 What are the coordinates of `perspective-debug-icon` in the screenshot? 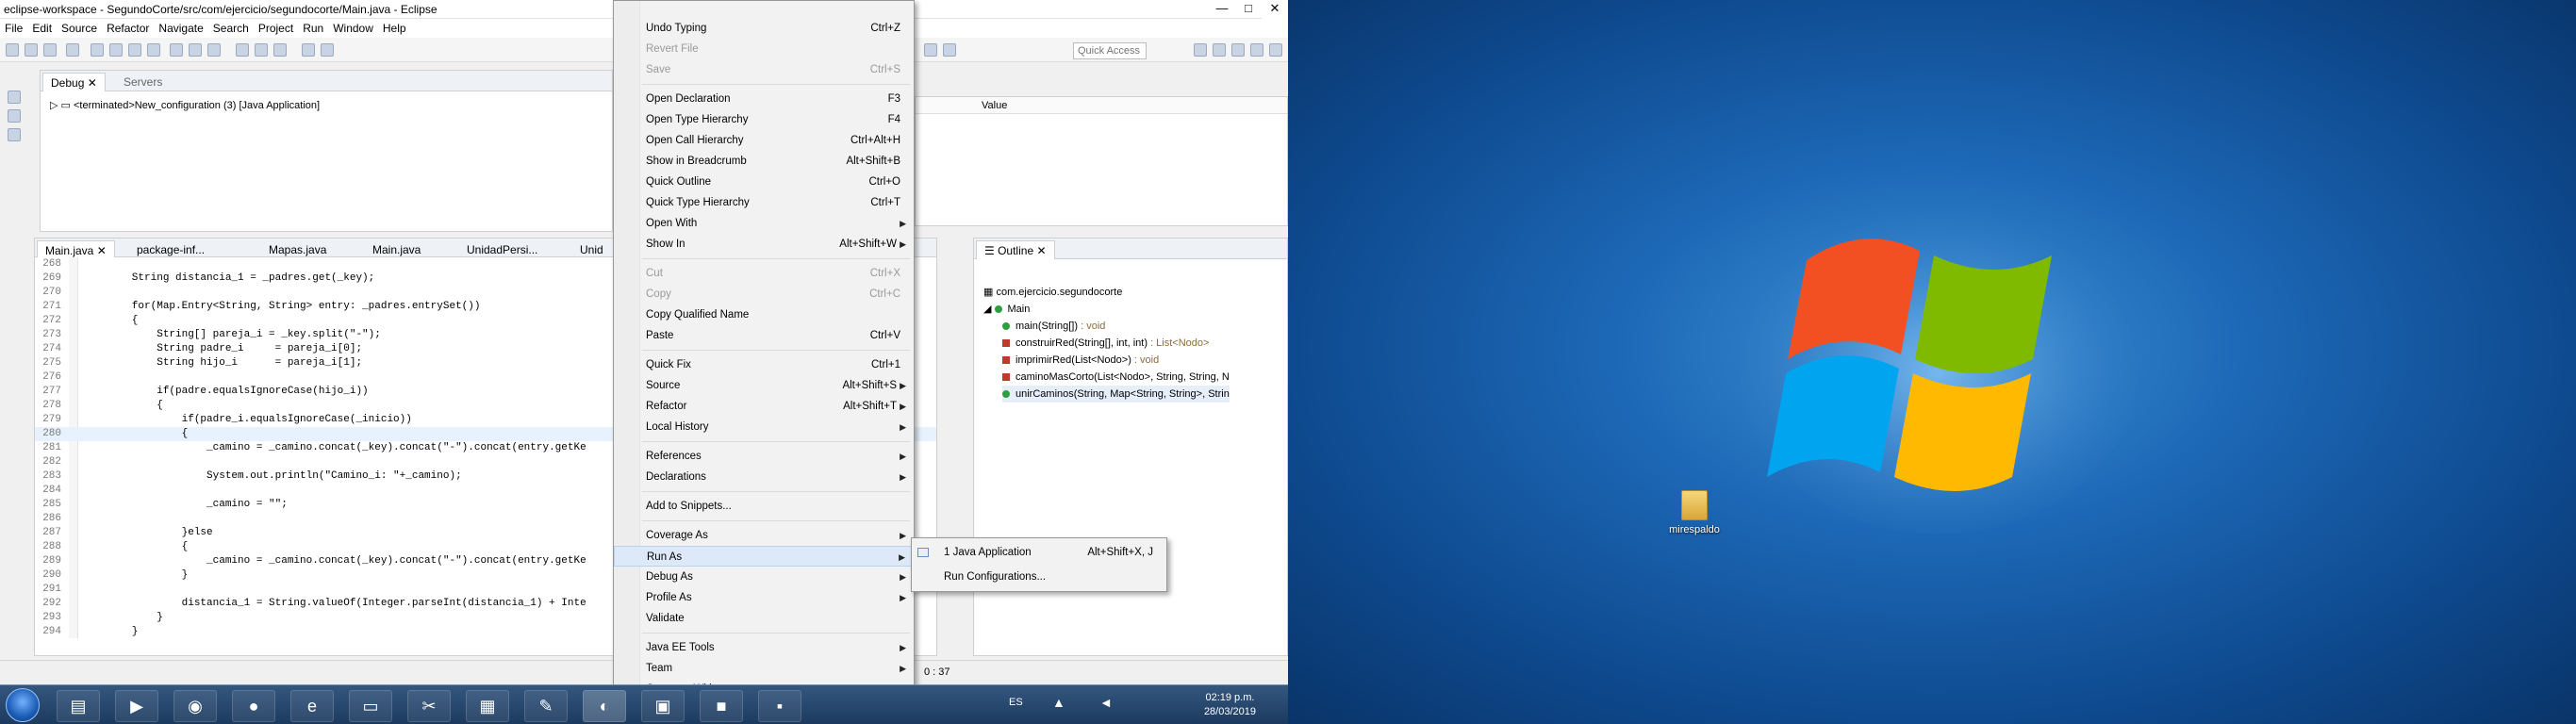 It's located at (1238, 50).